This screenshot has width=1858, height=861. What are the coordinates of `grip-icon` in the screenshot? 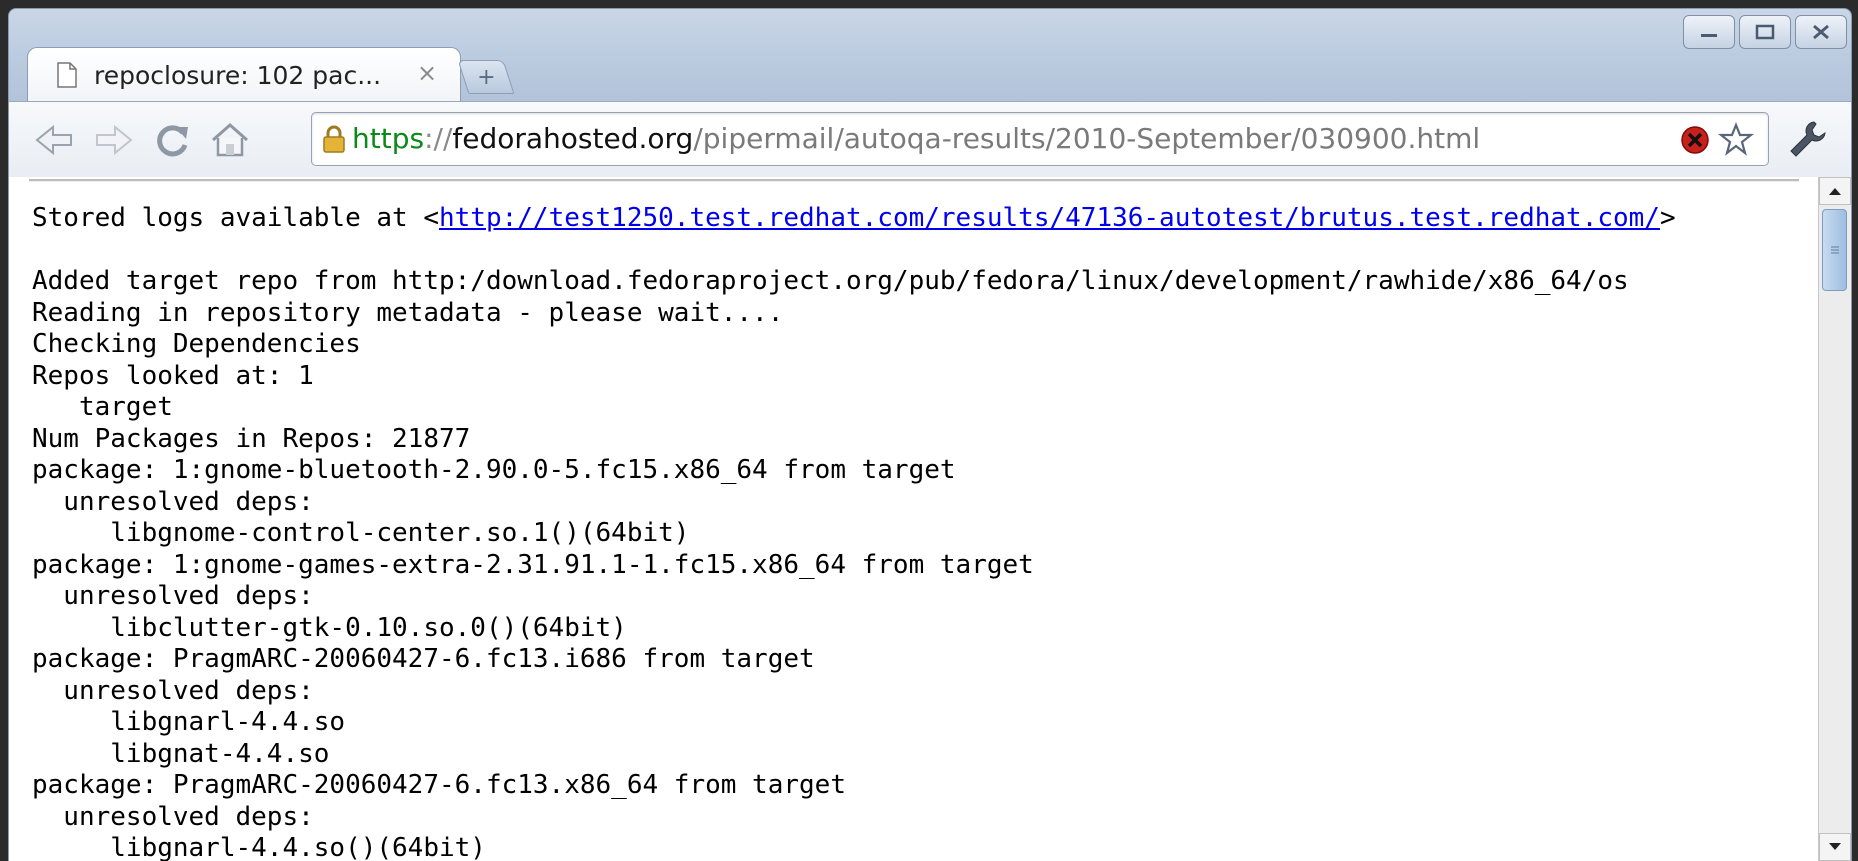 It's located at (1834, 250).